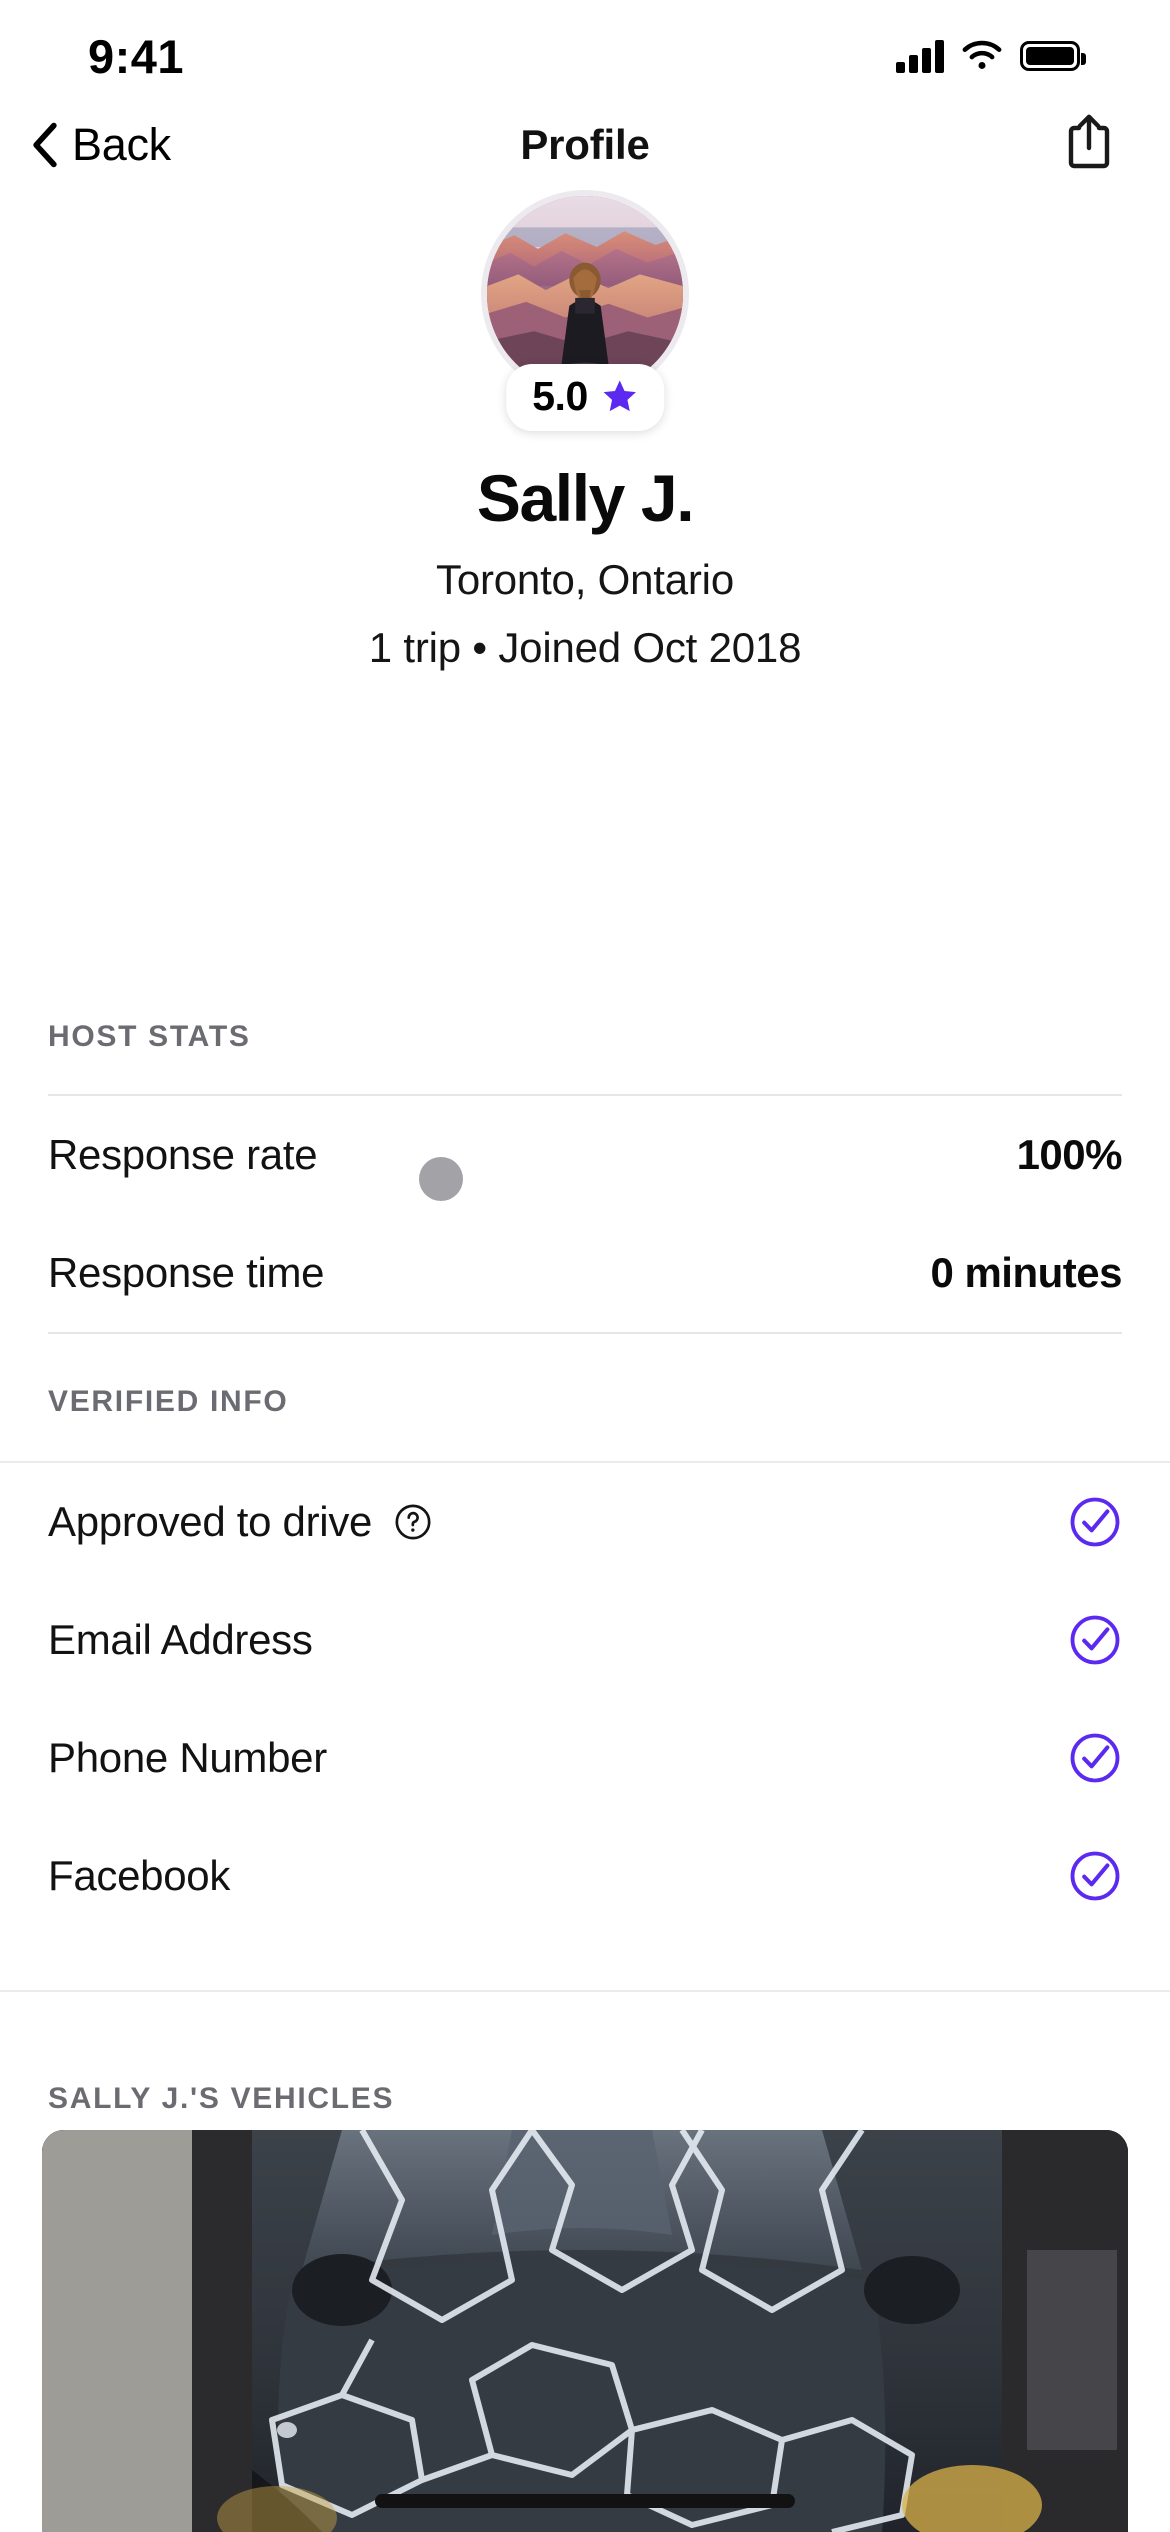  I want to click on vehicle-card, so click(585, 2331).